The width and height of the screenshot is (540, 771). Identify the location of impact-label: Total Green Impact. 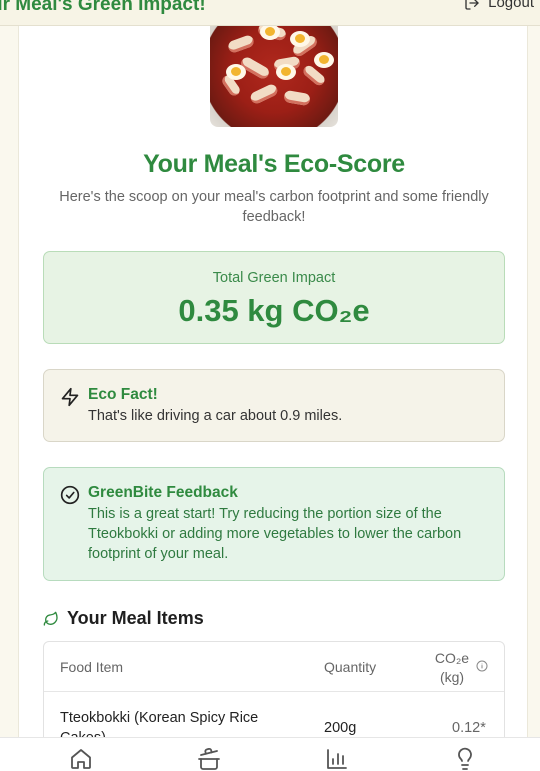
(274, 278).